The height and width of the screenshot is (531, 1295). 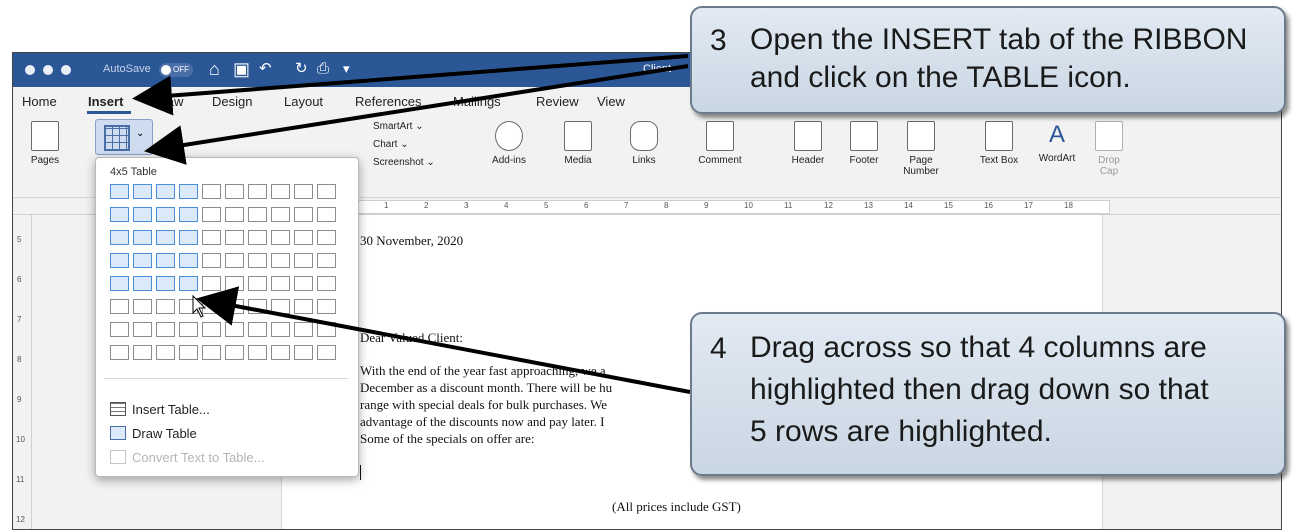 What do you see at coordinates (22, 372) in the screenshot?
I see `vertical-ruler: 5 6 7 8 9 10 11 12` at bounding box center [22, 372].